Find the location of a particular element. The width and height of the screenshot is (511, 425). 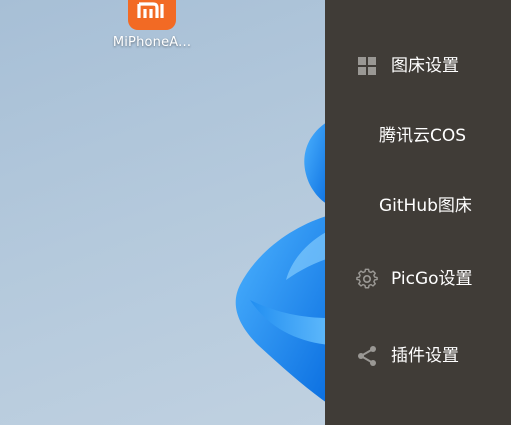

menu-item-picgo-settings: PicGo设置 is located at coordinates (418, 279).